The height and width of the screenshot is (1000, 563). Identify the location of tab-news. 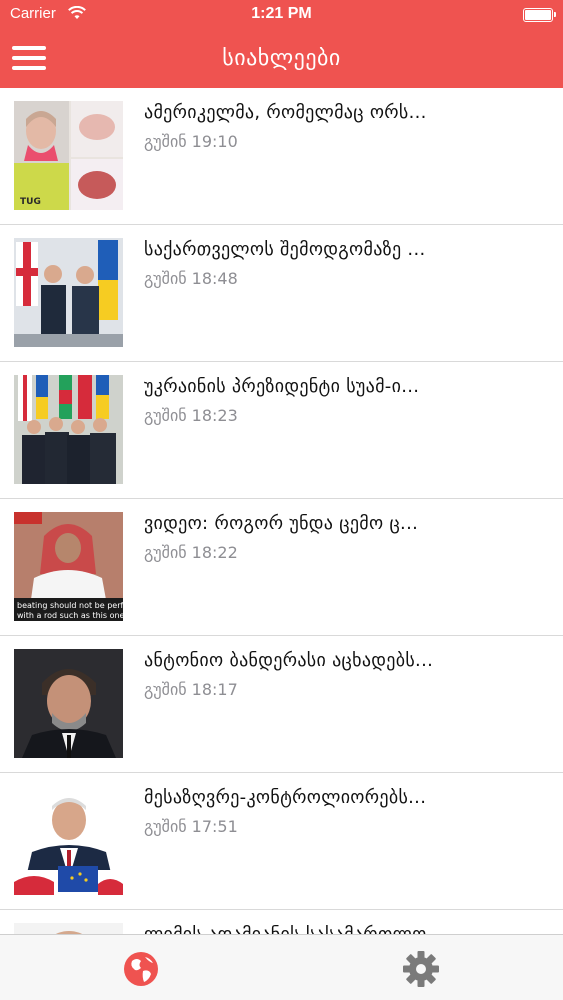
(141, 969).